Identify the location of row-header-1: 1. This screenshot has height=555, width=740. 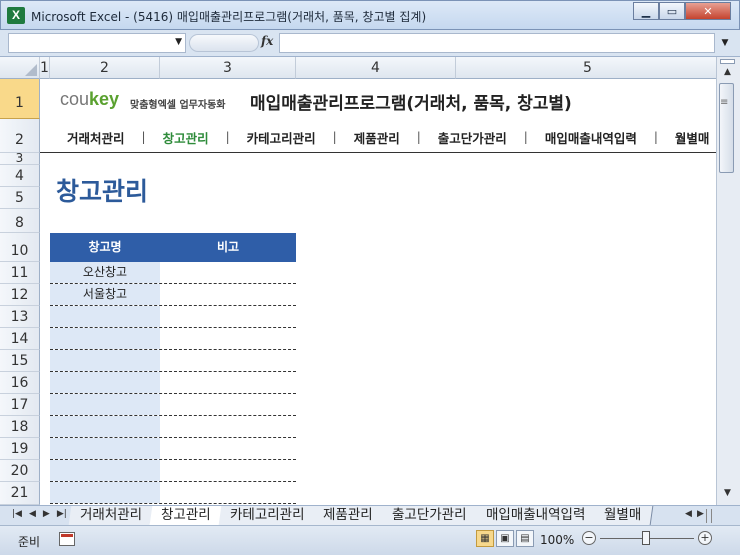
(20, 99).